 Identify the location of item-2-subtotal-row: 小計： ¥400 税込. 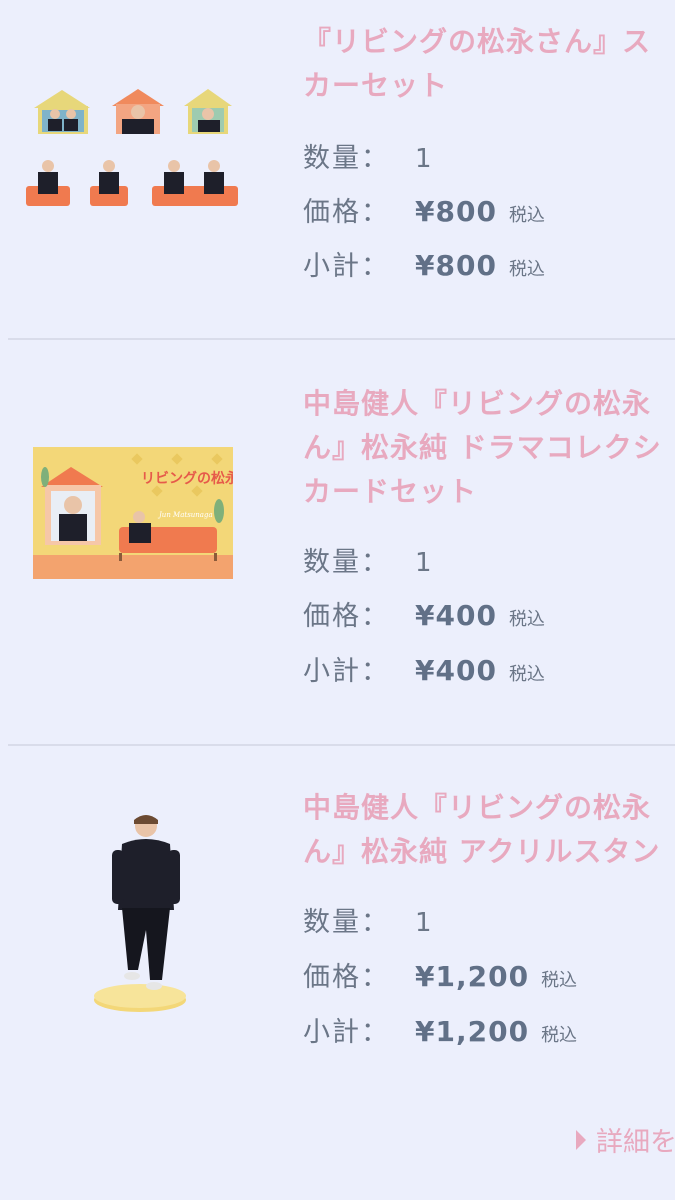
(424, 669).